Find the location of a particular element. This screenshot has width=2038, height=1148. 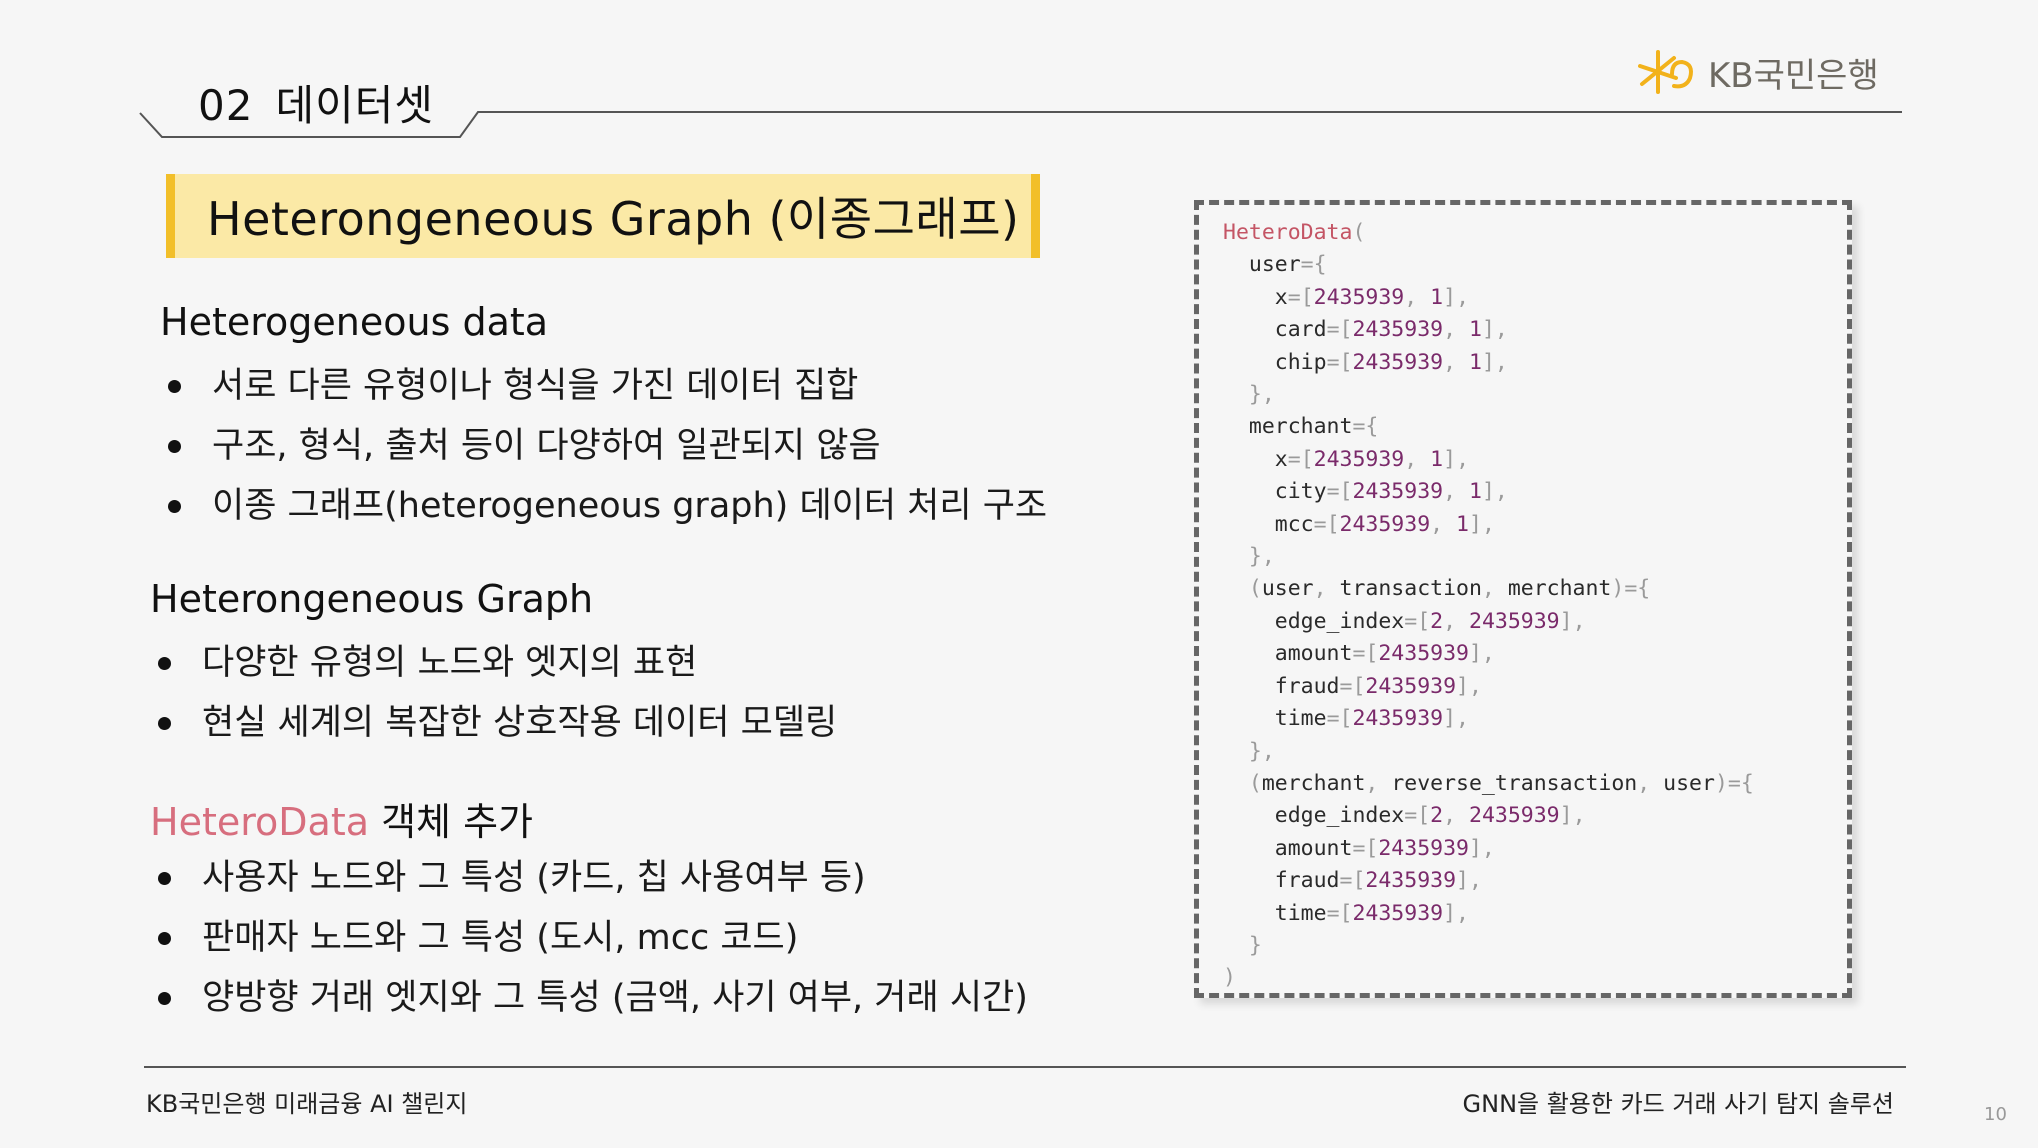

page-number: 10 is located at coordinates (1995, 1114).